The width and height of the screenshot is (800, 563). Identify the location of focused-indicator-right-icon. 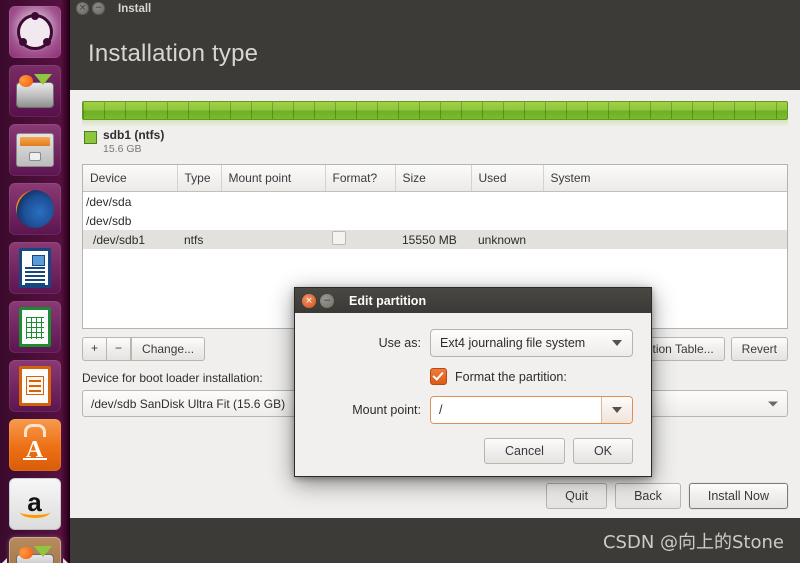
(65, 560).